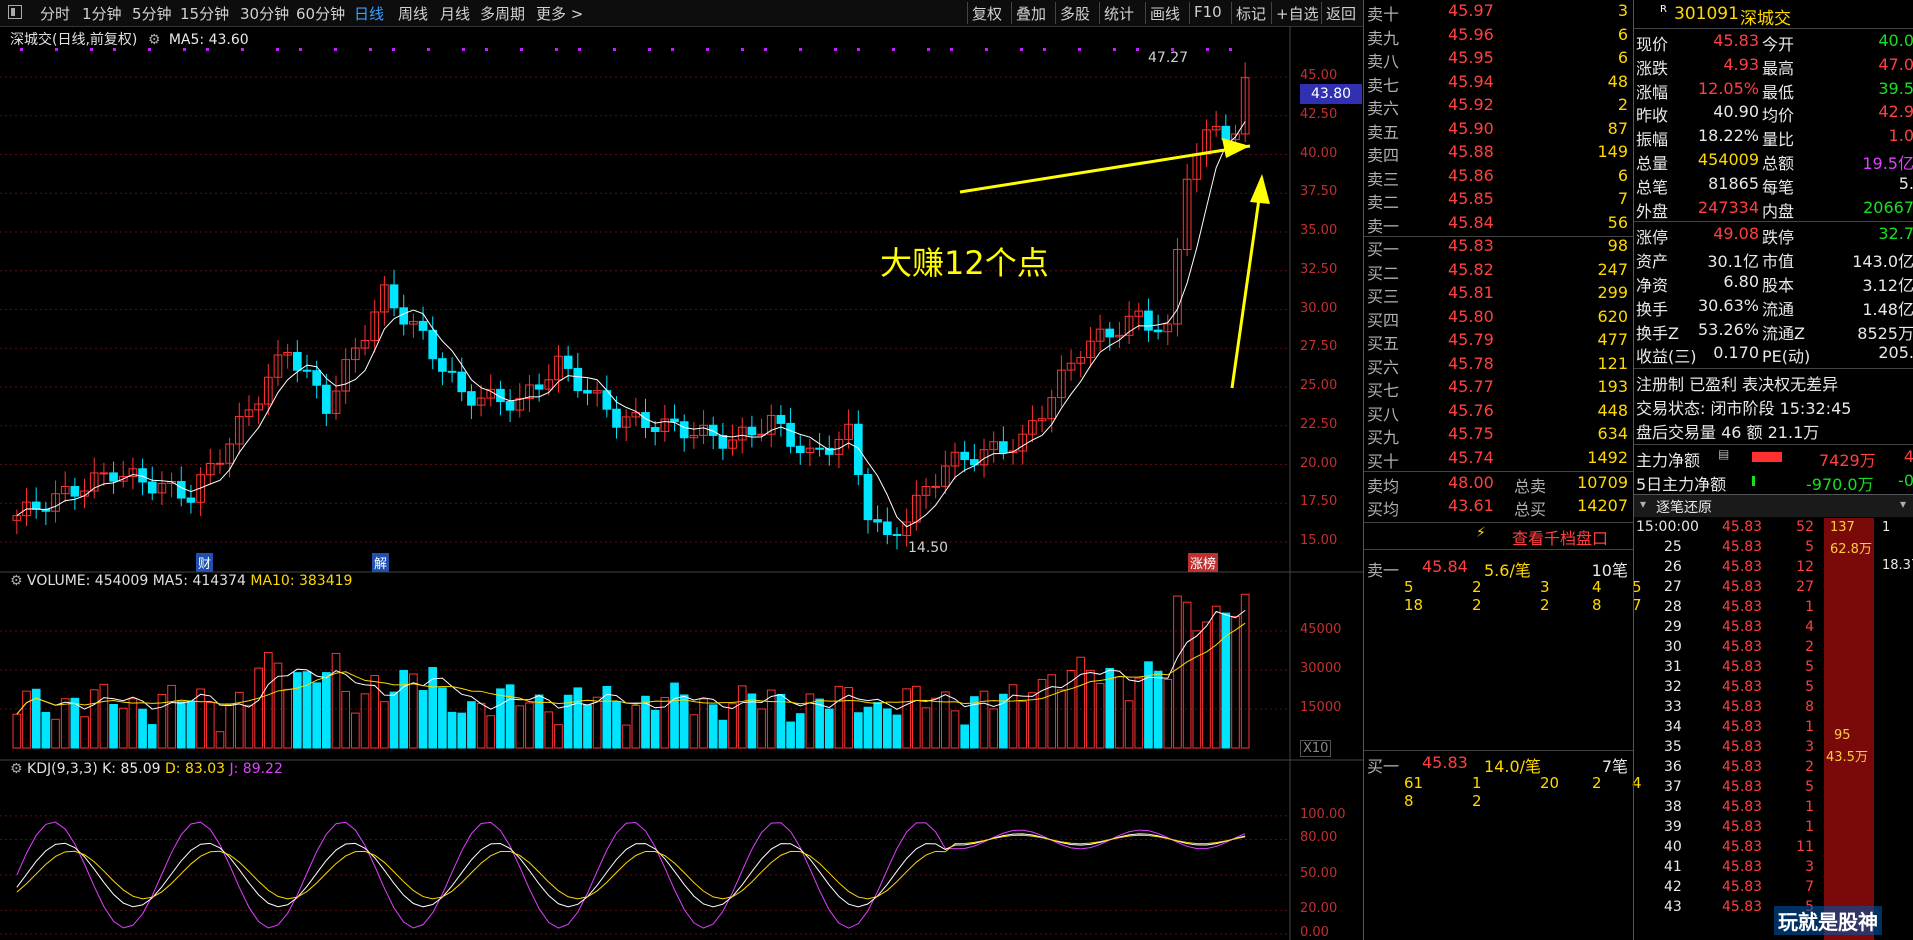  Describe the element at coordinates (320, 13) in the screenshot. I see `period-tab-5: 60分钟` at that location.